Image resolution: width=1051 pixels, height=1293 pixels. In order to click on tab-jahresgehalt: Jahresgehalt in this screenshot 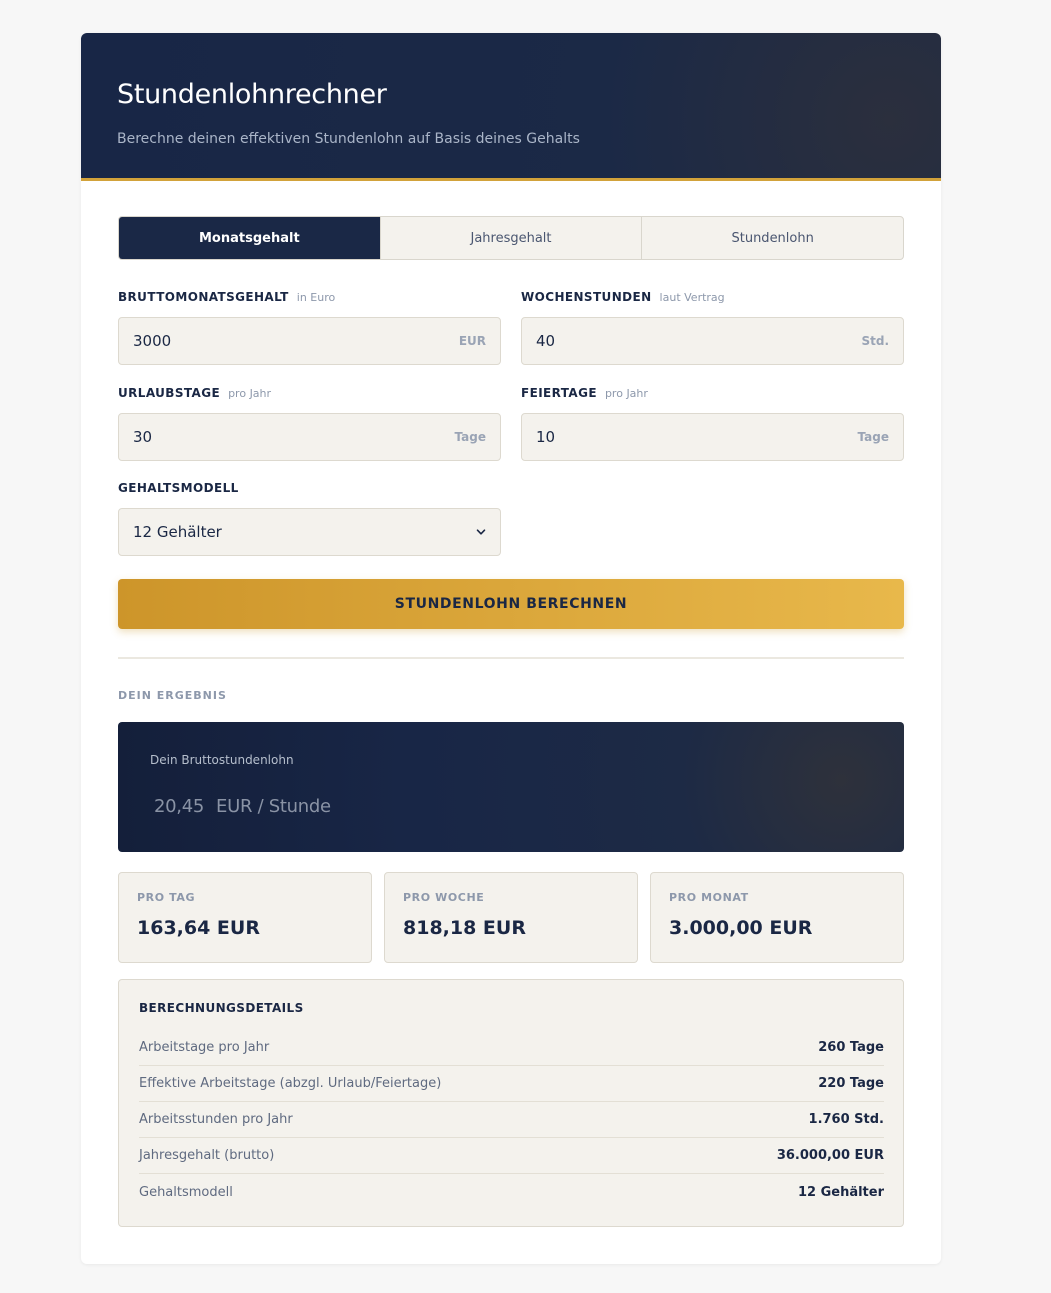, I will do `click(512, 238)`.